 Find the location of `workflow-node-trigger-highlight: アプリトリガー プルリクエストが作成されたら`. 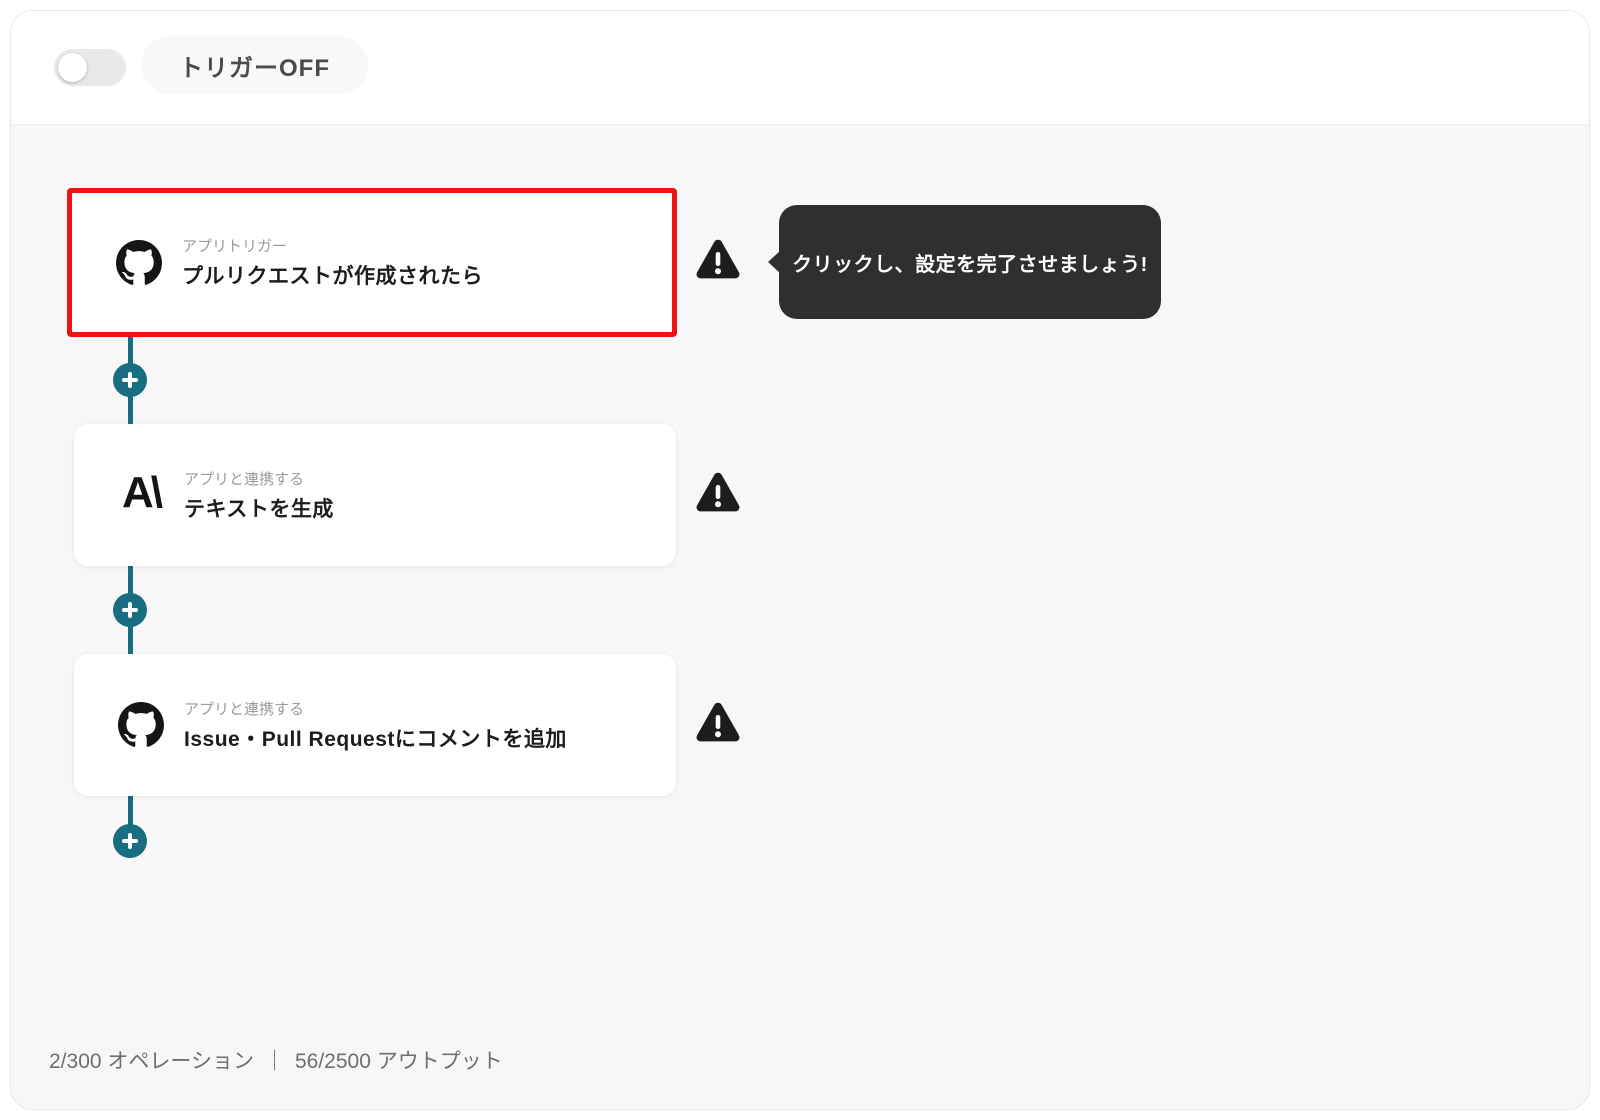

workflow-node-trigger-highlight: アプリトリガー プルリクエストが作成されたら is located at coordinates (372, 262).